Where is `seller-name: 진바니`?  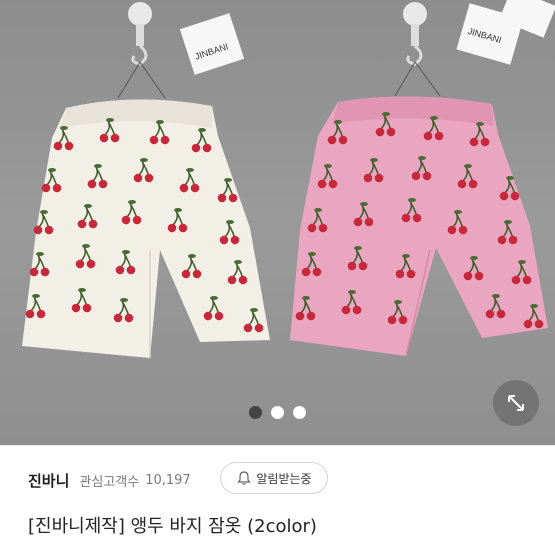
seller-name: 진바니 is located at coordinates (48, 480).